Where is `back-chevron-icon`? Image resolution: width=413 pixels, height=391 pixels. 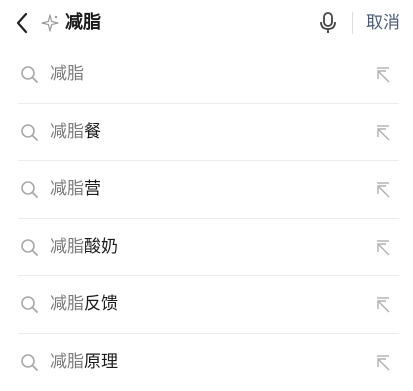 back-chevron-icon is located at coordinates (22, 23).